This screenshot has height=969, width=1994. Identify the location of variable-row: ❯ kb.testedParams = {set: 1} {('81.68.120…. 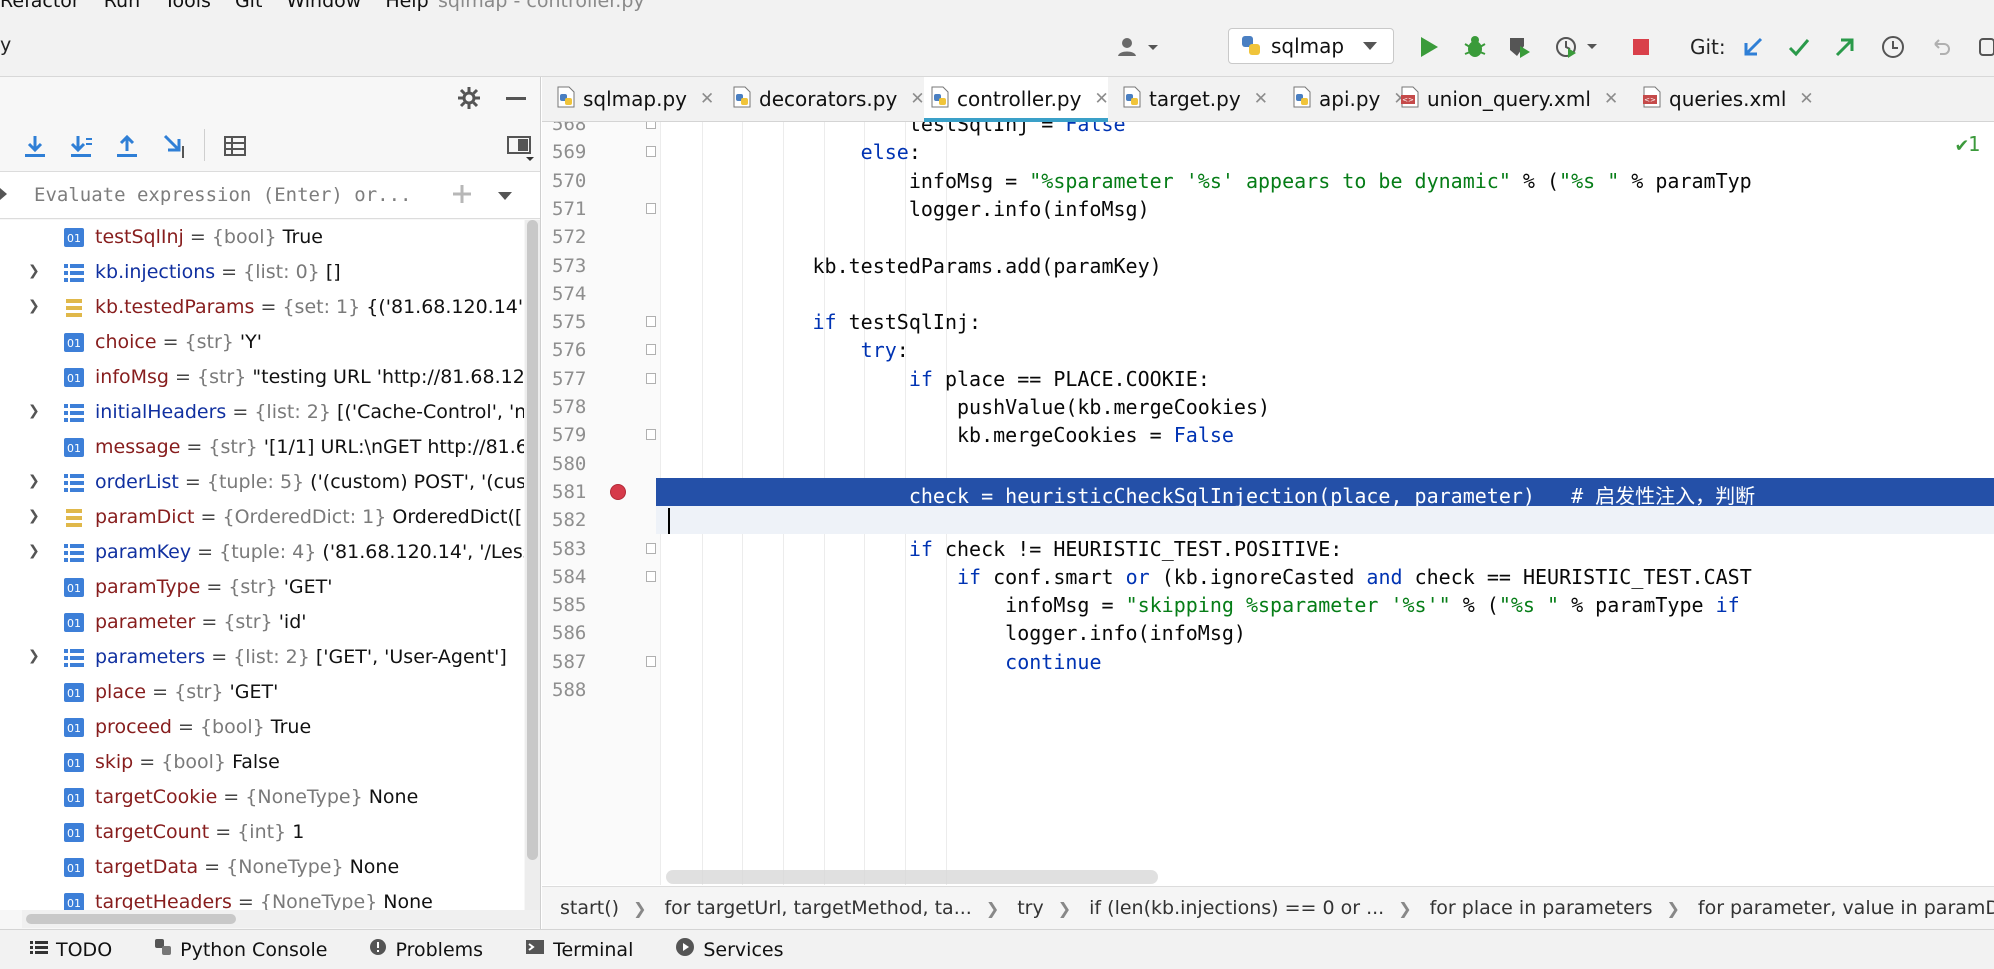
(262, 307).